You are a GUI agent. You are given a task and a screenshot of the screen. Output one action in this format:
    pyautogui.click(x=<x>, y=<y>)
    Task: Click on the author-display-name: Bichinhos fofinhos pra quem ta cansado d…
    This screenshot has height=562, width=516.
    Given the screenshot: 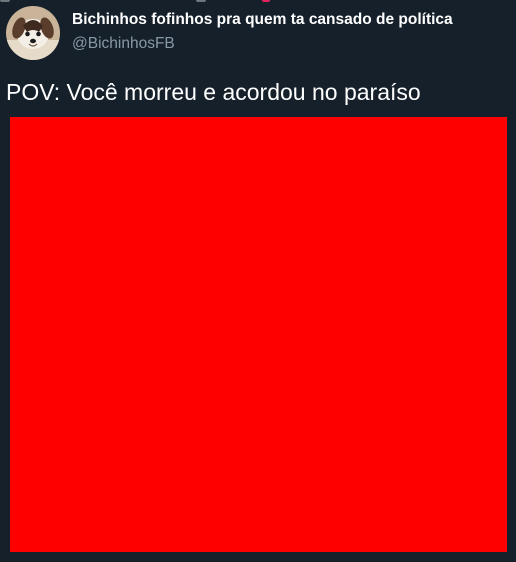 What is the action you would take?
    pyautogui.click(x=262, y=20)
    